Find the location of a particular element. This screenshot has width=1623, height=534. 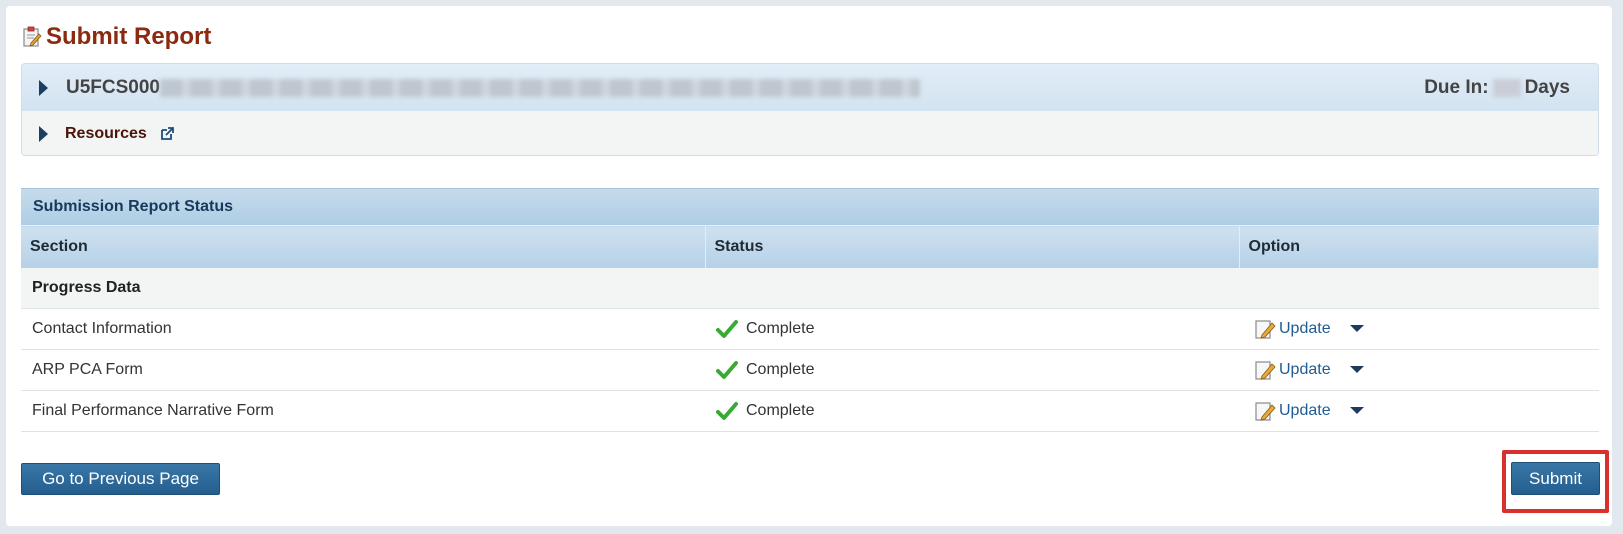

page-title: Submit Report is located at coordinates (116, 37).